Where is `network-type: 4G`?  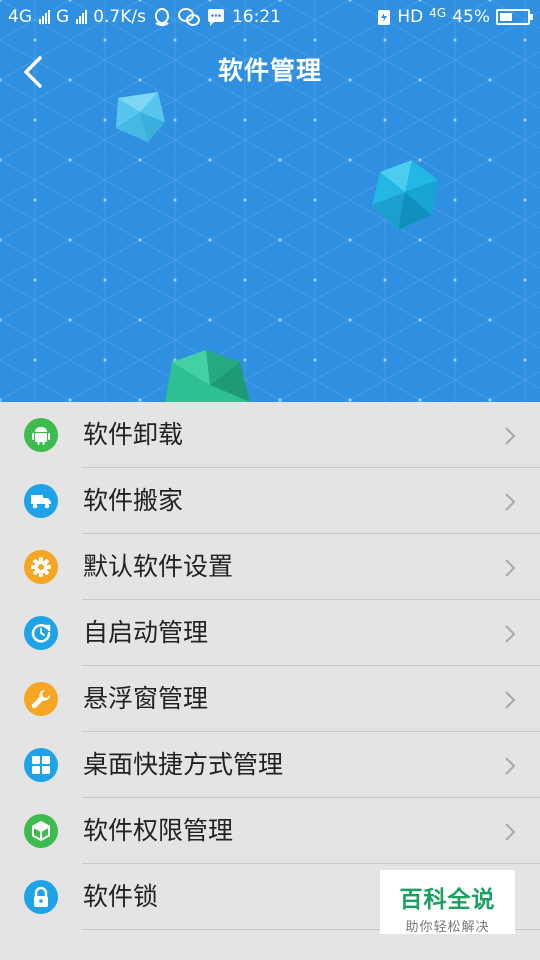 network-type: 4G is located at coordinates (438, 13).